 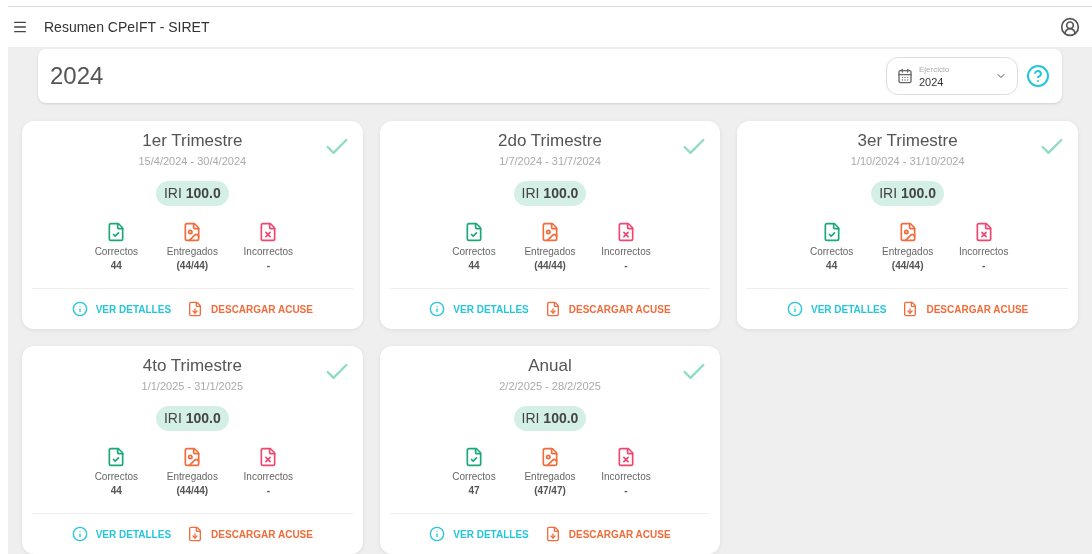 What do you see at coordinates (550, 141) in the screenshot?
I see `period-title: 2do Trimestre` at bounding box center [550, 141].